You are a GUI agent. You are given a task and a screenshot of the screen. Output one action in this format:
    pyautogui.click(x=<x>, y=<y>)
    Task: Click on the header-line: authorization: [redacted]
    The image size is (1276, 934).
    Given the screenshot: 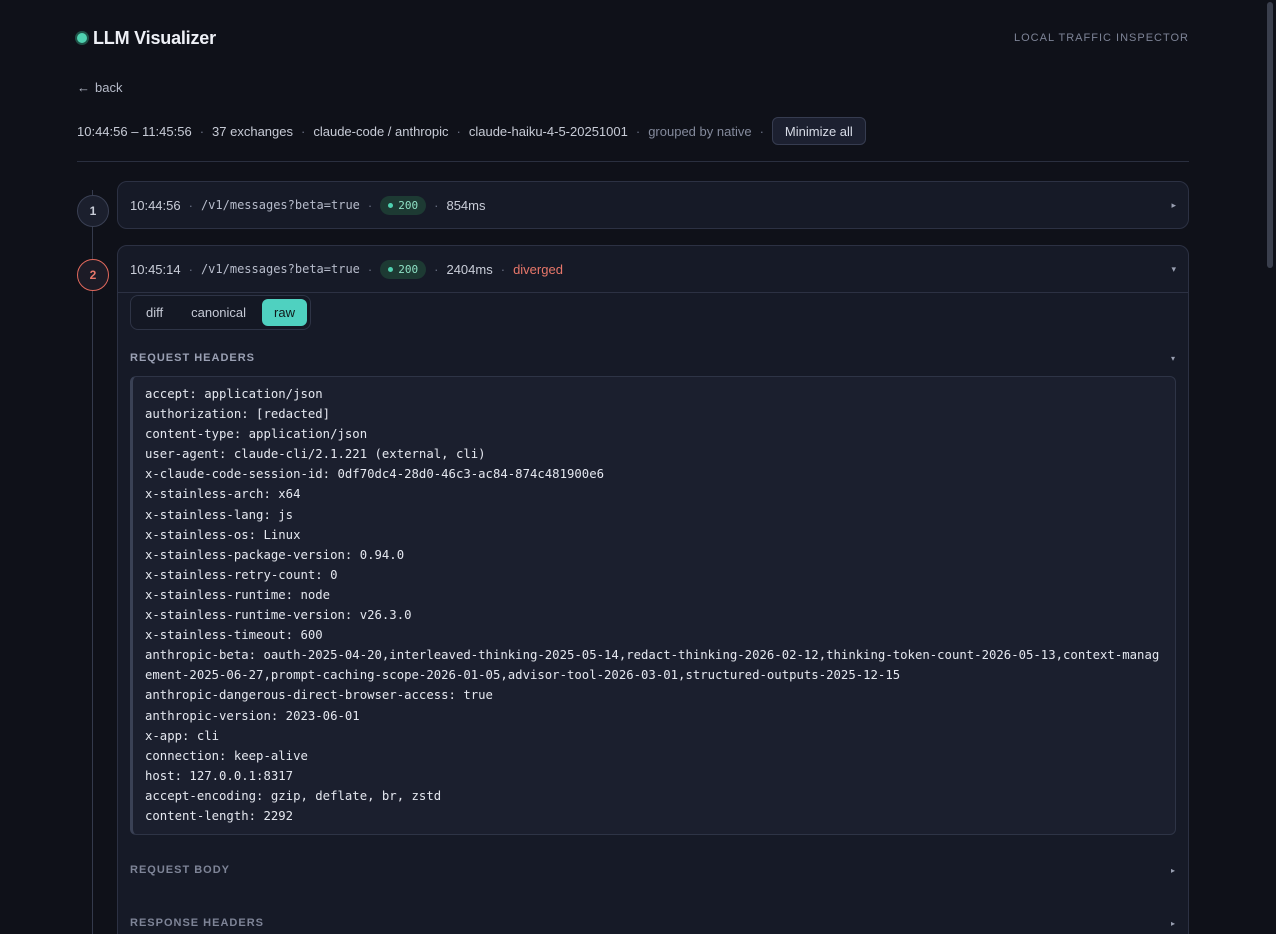 What is the action you would take?
    pyautogui.click(x=238, y=414)
    